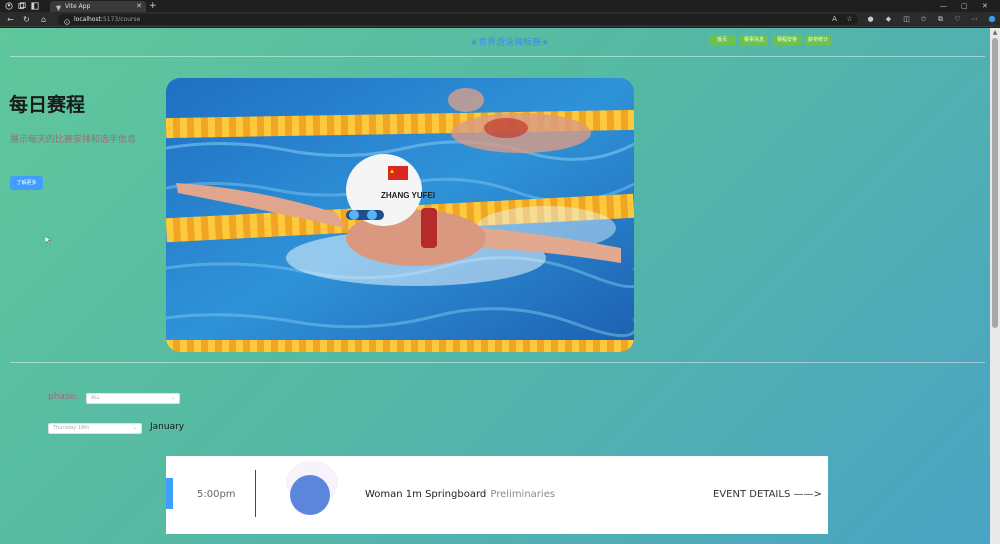 This screenshot has width=1000, height=544. I want to click on browser-tab-bar: Vite App ✕ + — ▢ ✕, so click(500, 6).